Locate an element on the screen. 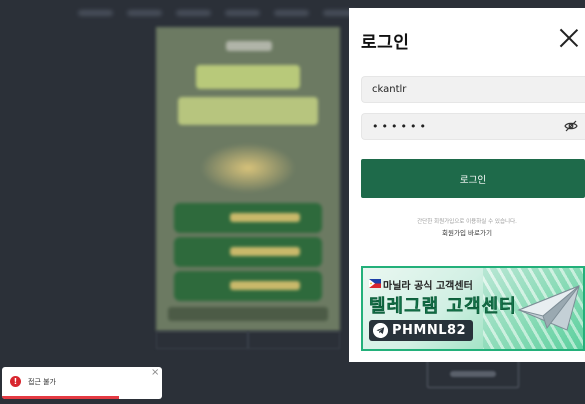  banner-subtitle: 마닐라 공식 고객센터 is located at coordinates (428, 286).